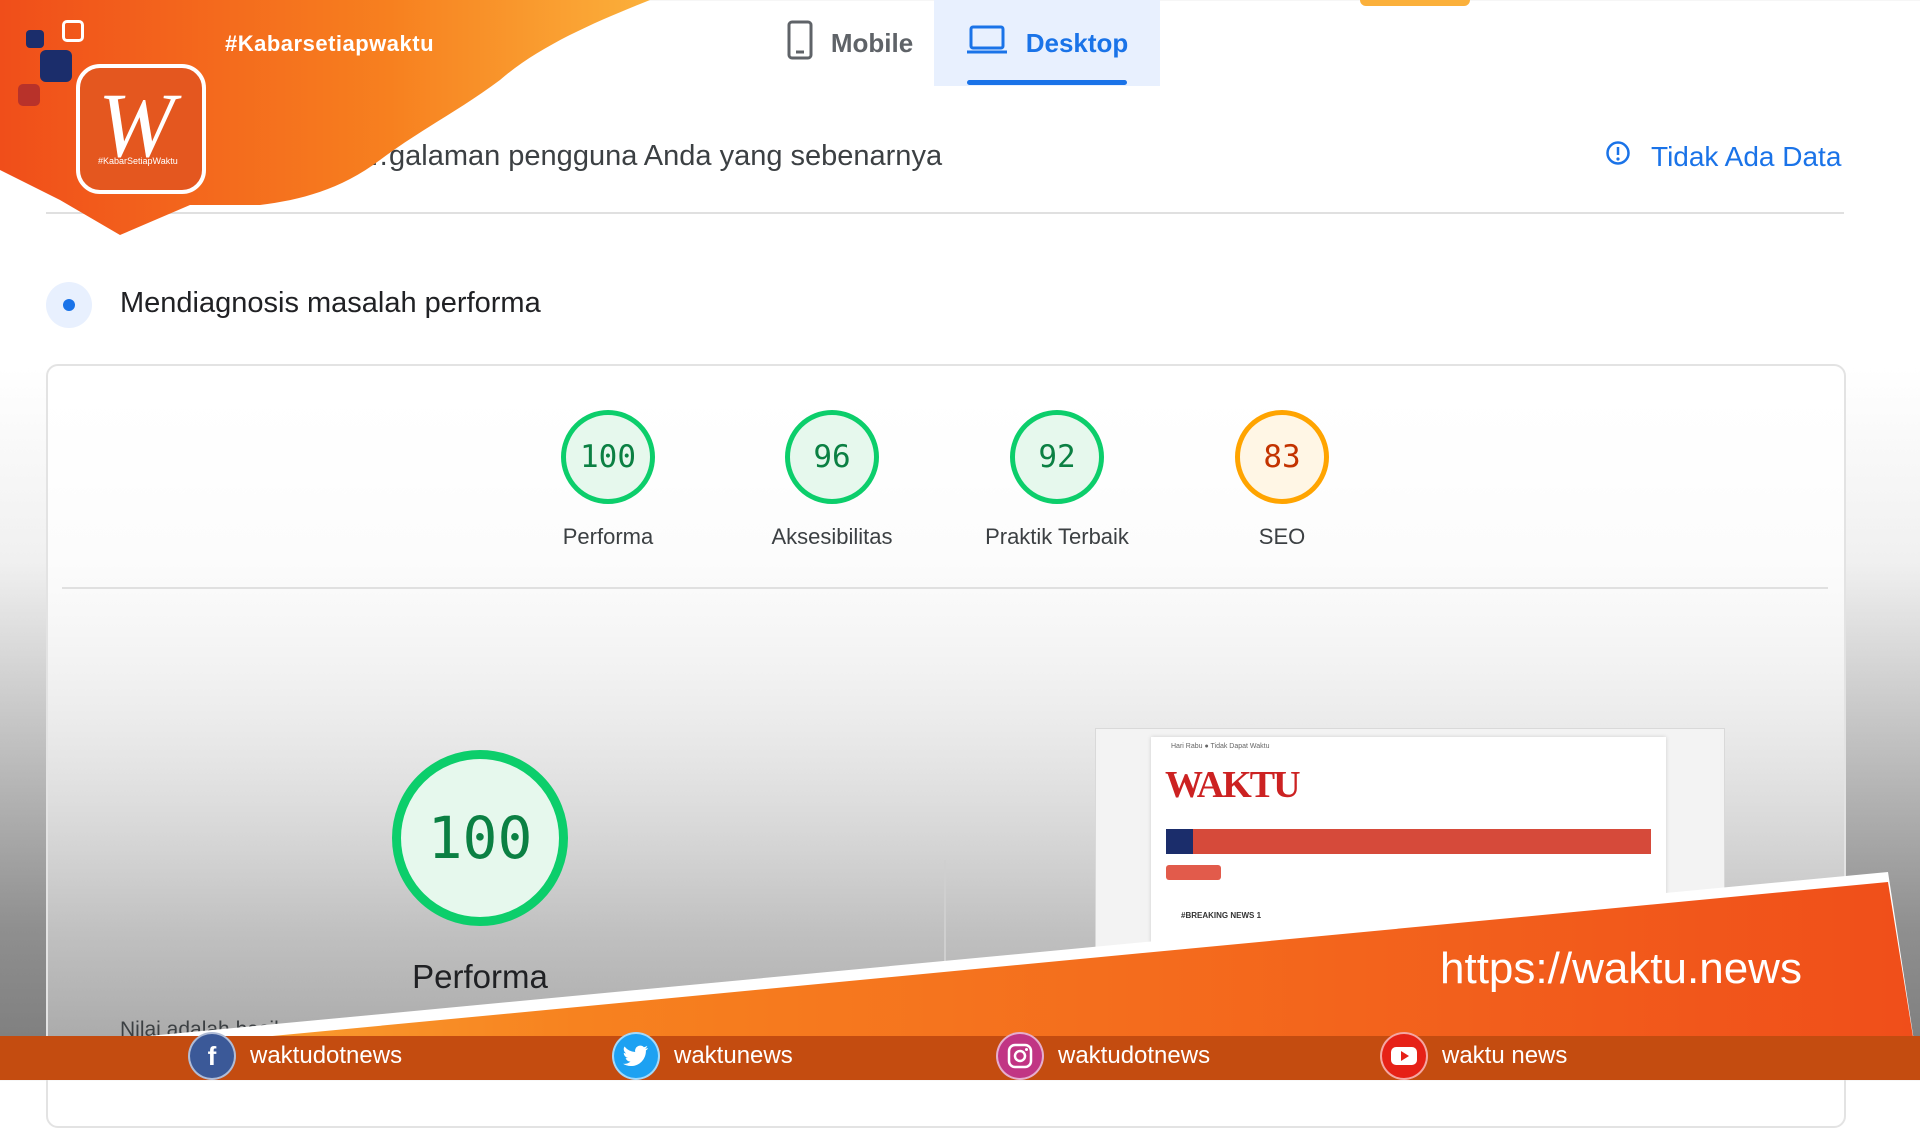  Describe the element at coordinates (330, 43) in the screenshot. I see `brand-hashtag: #Kabarsetiapwaktu` at that location.